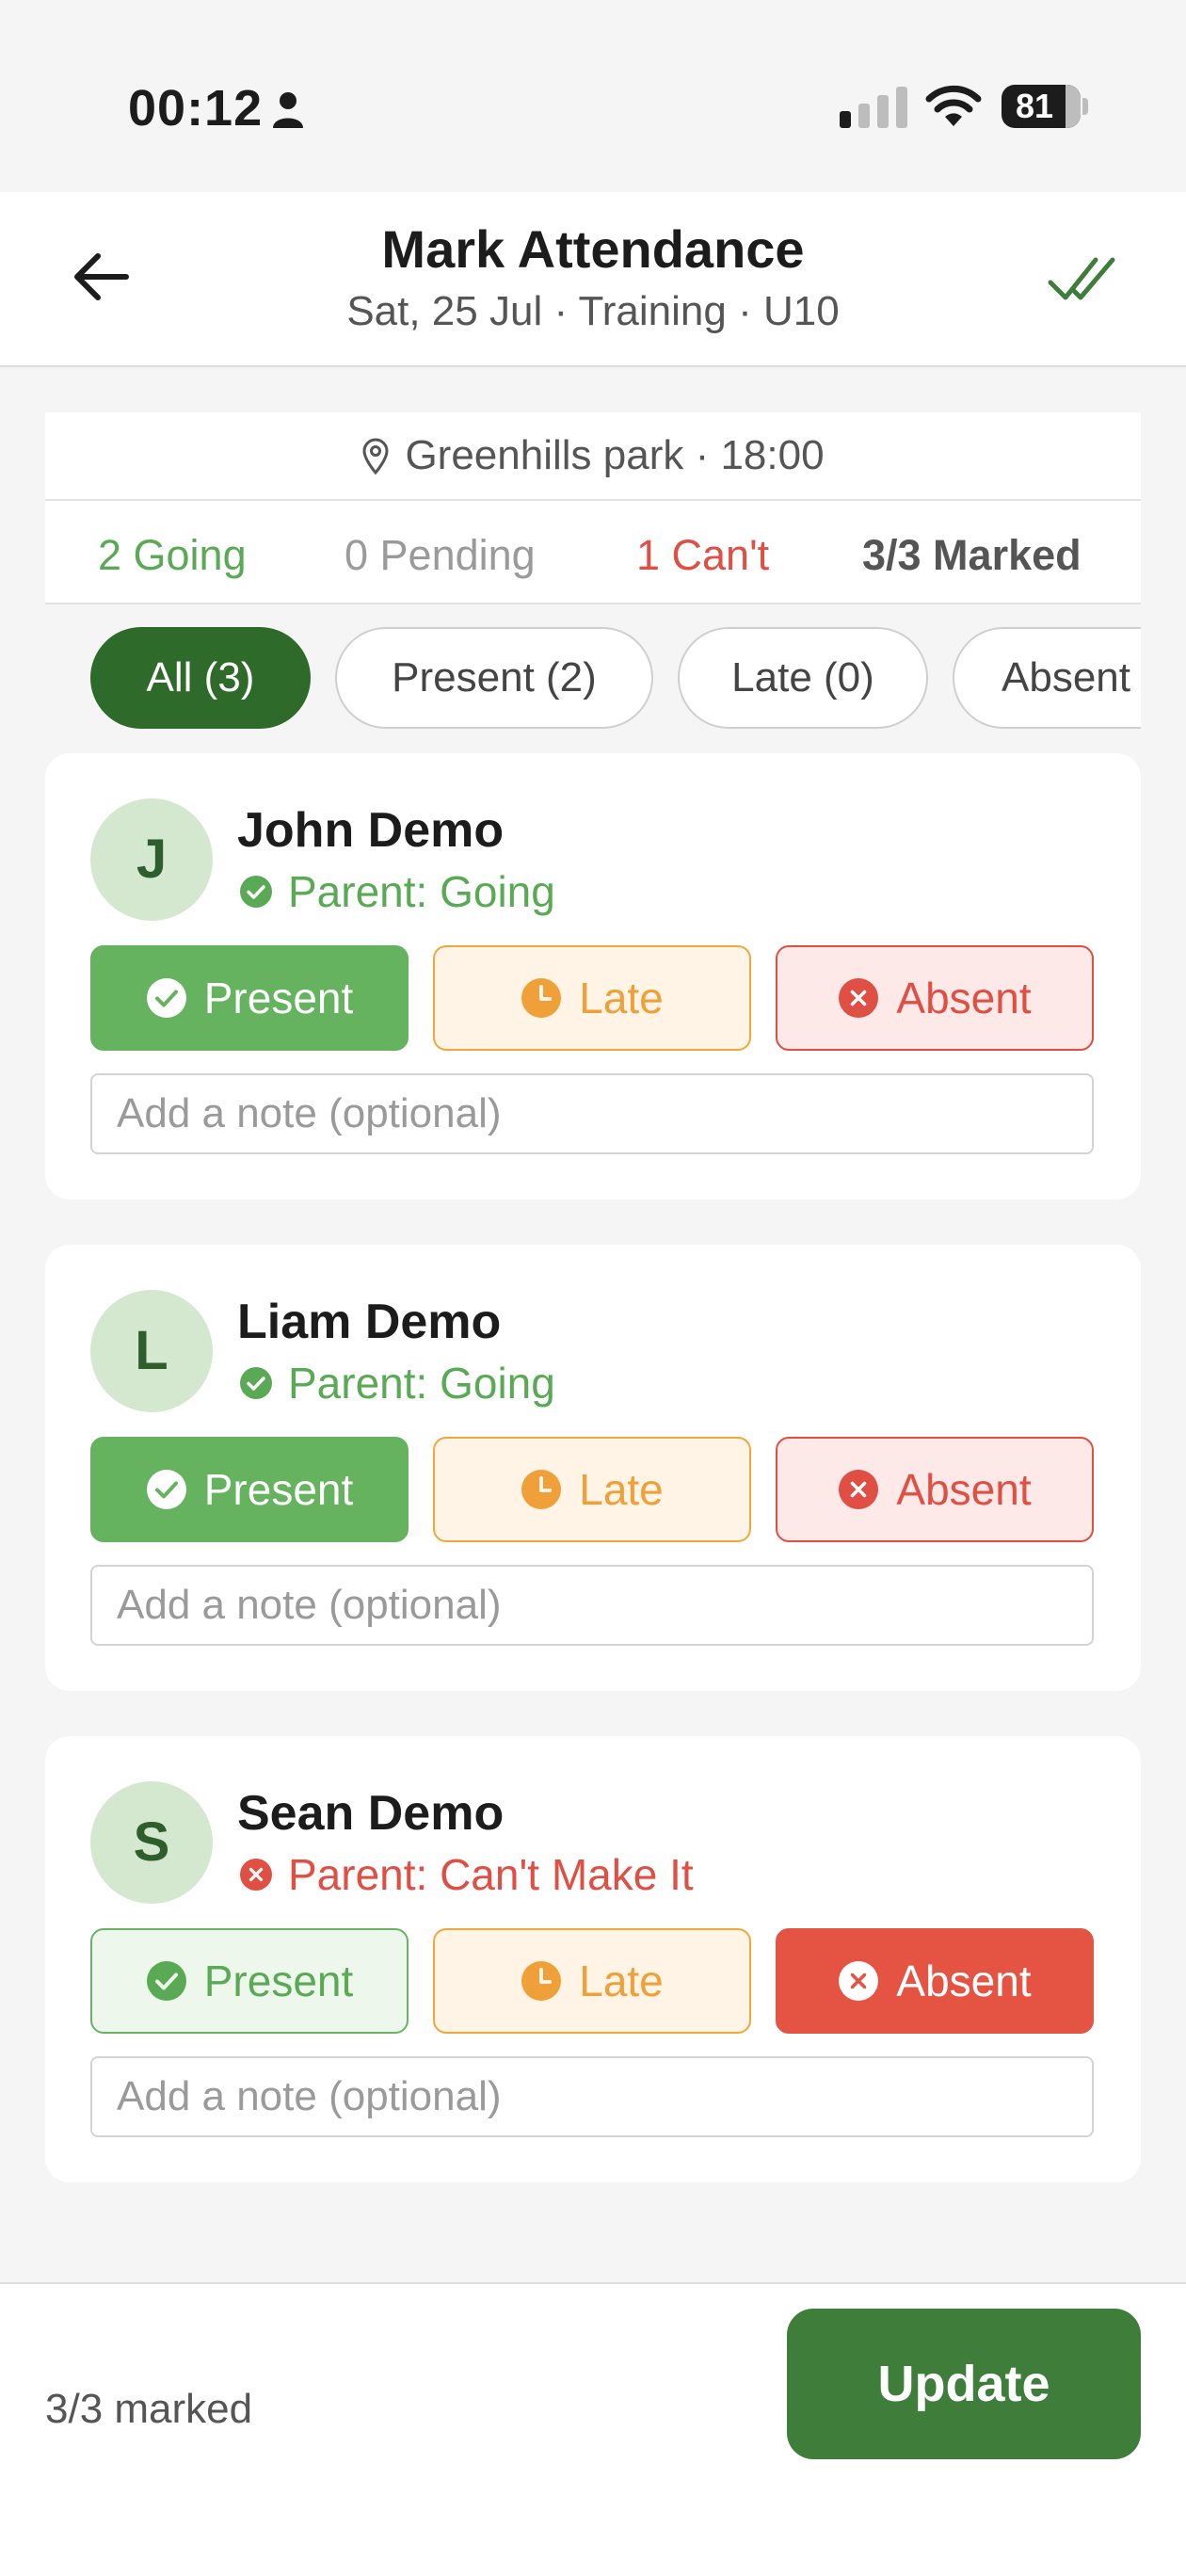 The height and width of the screenshot is (2576, 1186). Describe the element at coordinates (972, 555) in the screenshot. I see `stat-marked: 3/3 Marked` at that location.